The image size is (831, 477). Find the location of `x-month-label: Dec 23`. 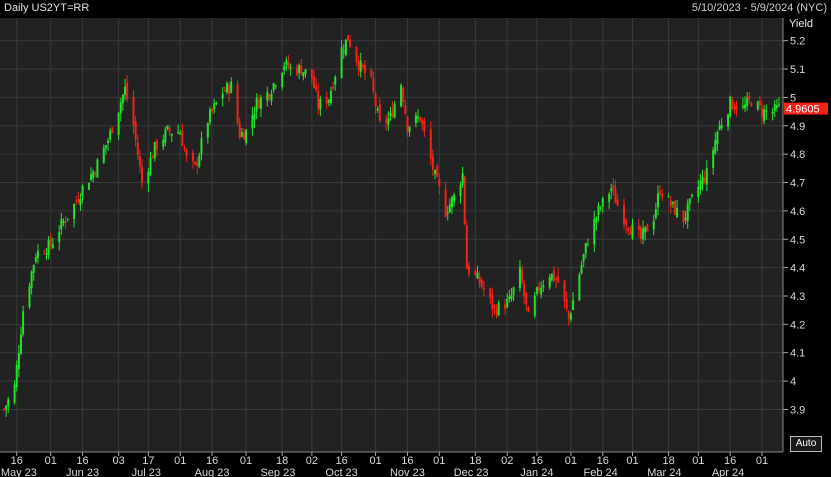

x-month-label: Dec 23 is located at coordinates (471, 472).